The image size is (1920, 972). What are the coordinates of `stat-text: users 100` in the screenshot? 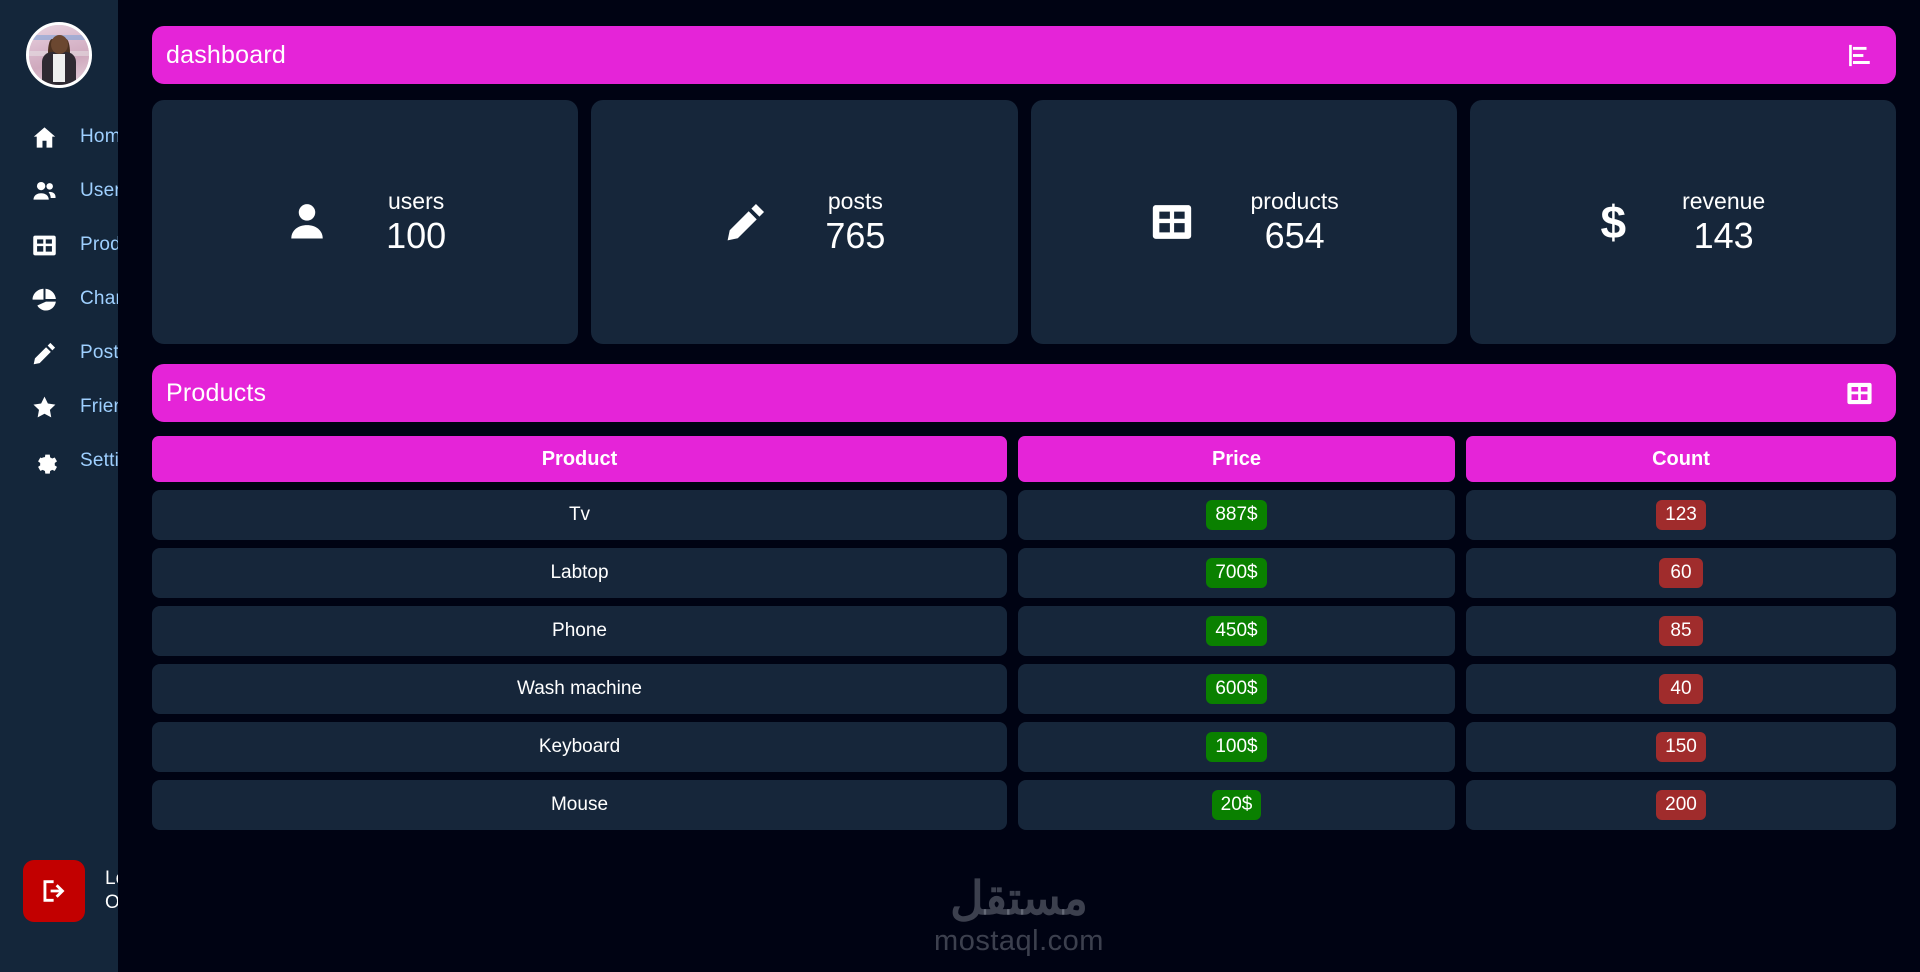 It's located at (416, 222).